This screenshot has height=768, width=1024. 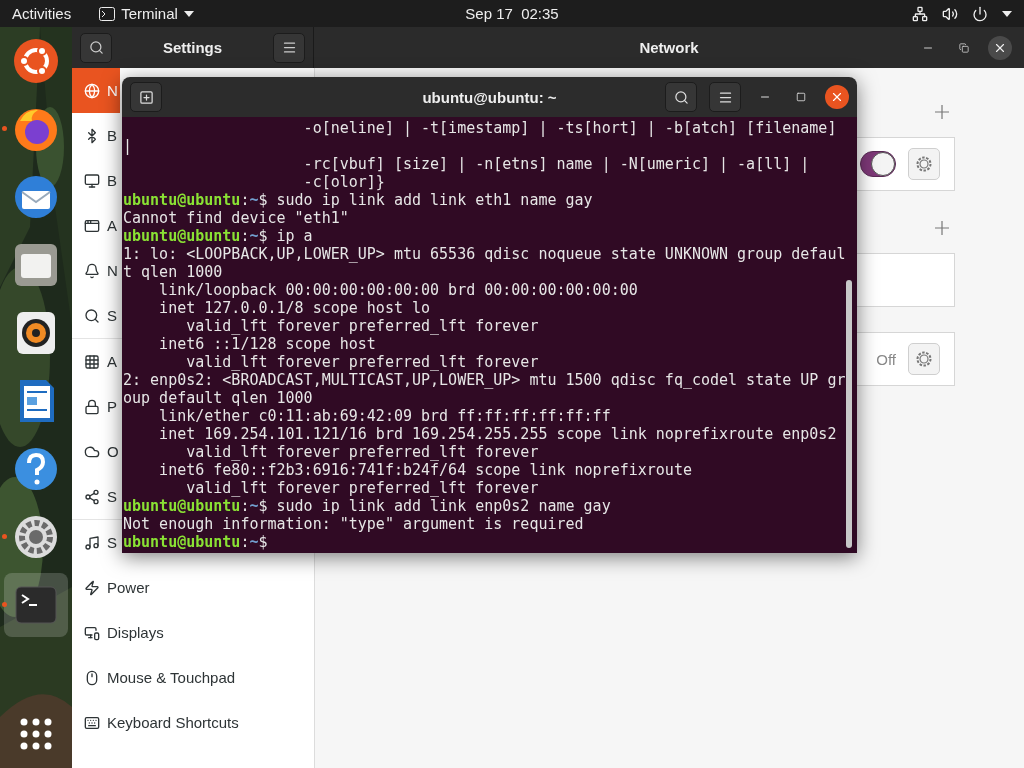 I want to click on activities-button: Activities, so click(x=42, y=13).